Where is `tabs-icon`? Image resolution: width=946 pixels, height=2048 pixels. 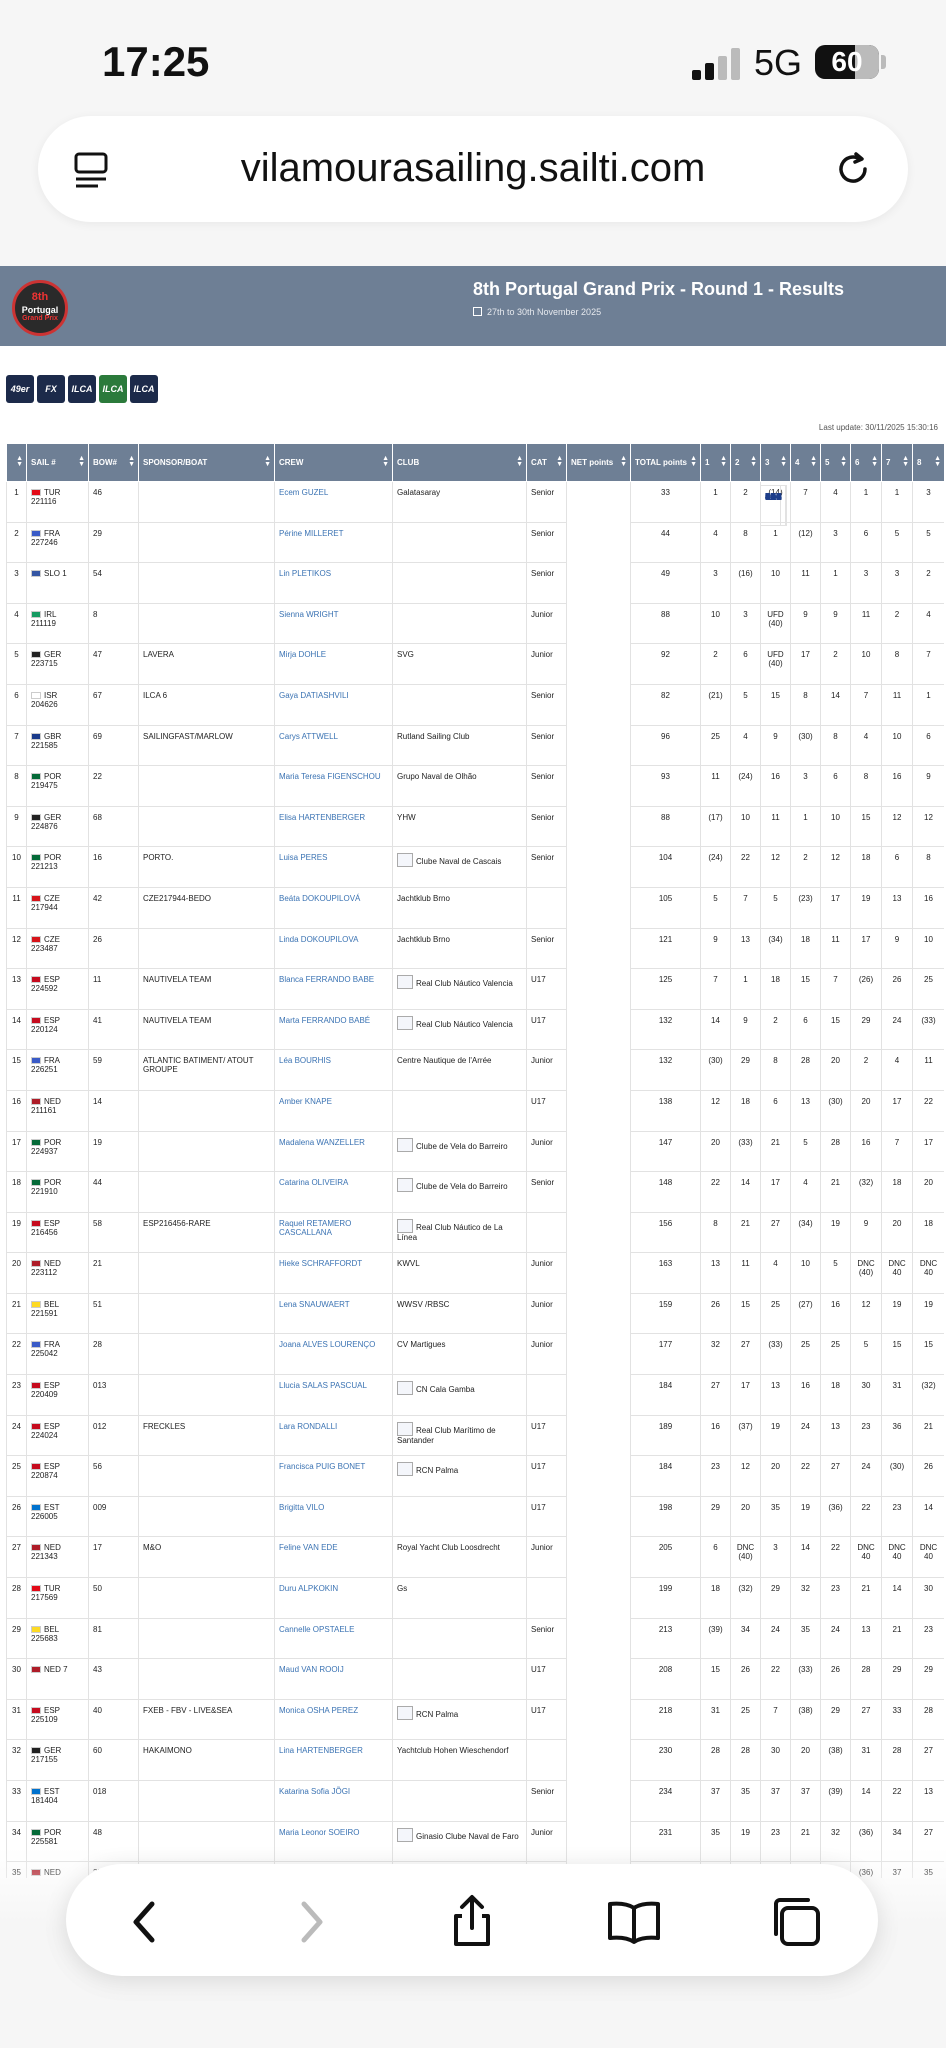
tabs-icon is located at coordinates (796, 1922).